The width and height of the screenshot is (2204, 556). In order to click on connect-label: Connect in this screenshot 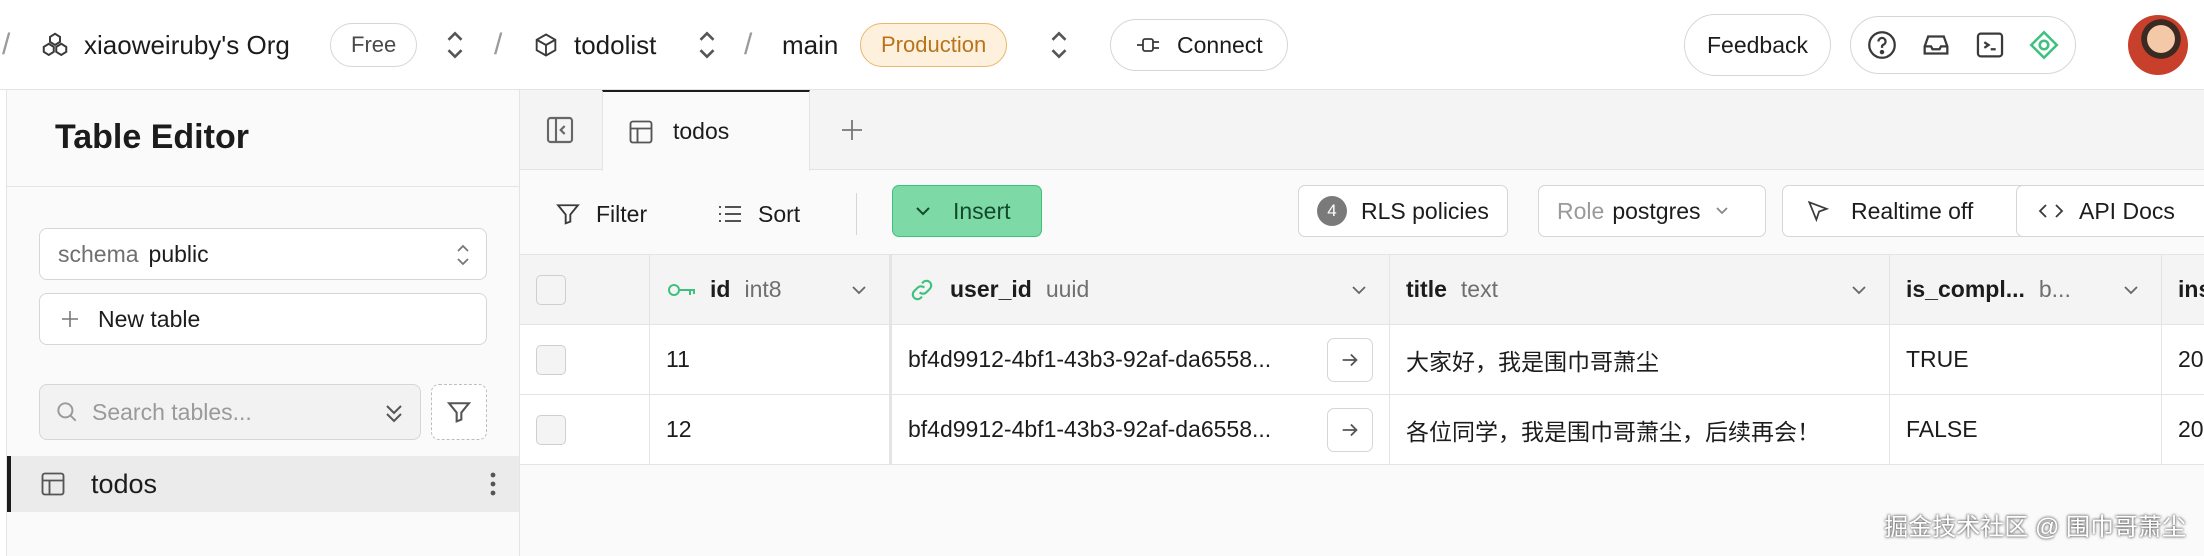, I will do `click(1220, 44)`.